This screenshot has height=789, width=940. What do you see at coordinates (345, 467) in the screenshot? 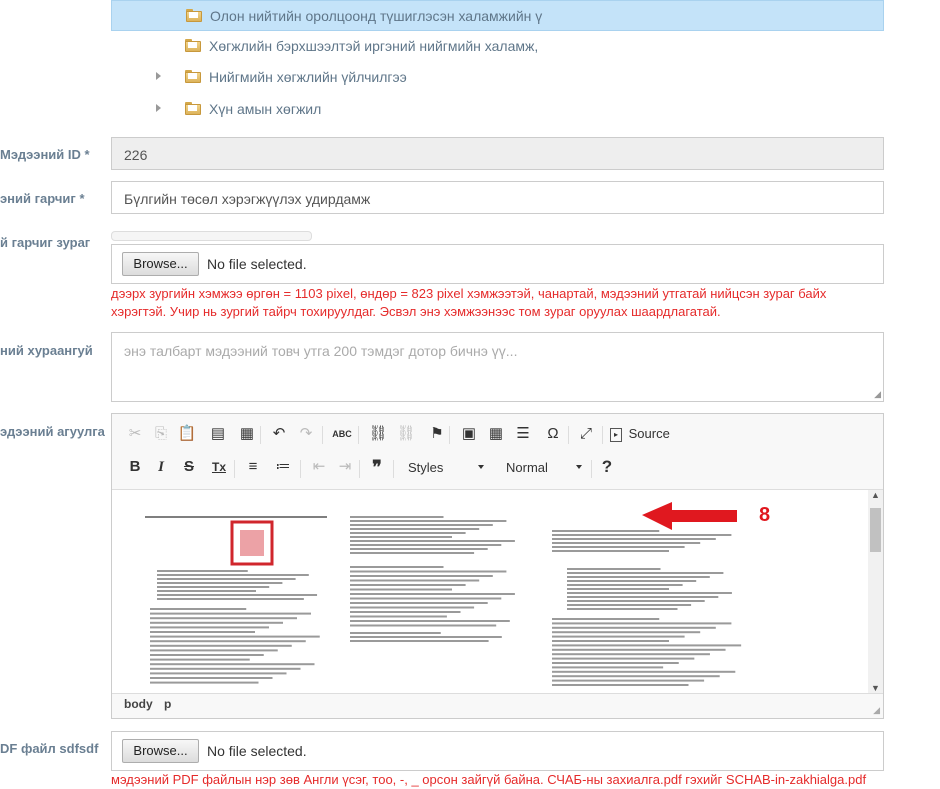
I see `indent-icon: ⇥` at bounding box center [345, 467].